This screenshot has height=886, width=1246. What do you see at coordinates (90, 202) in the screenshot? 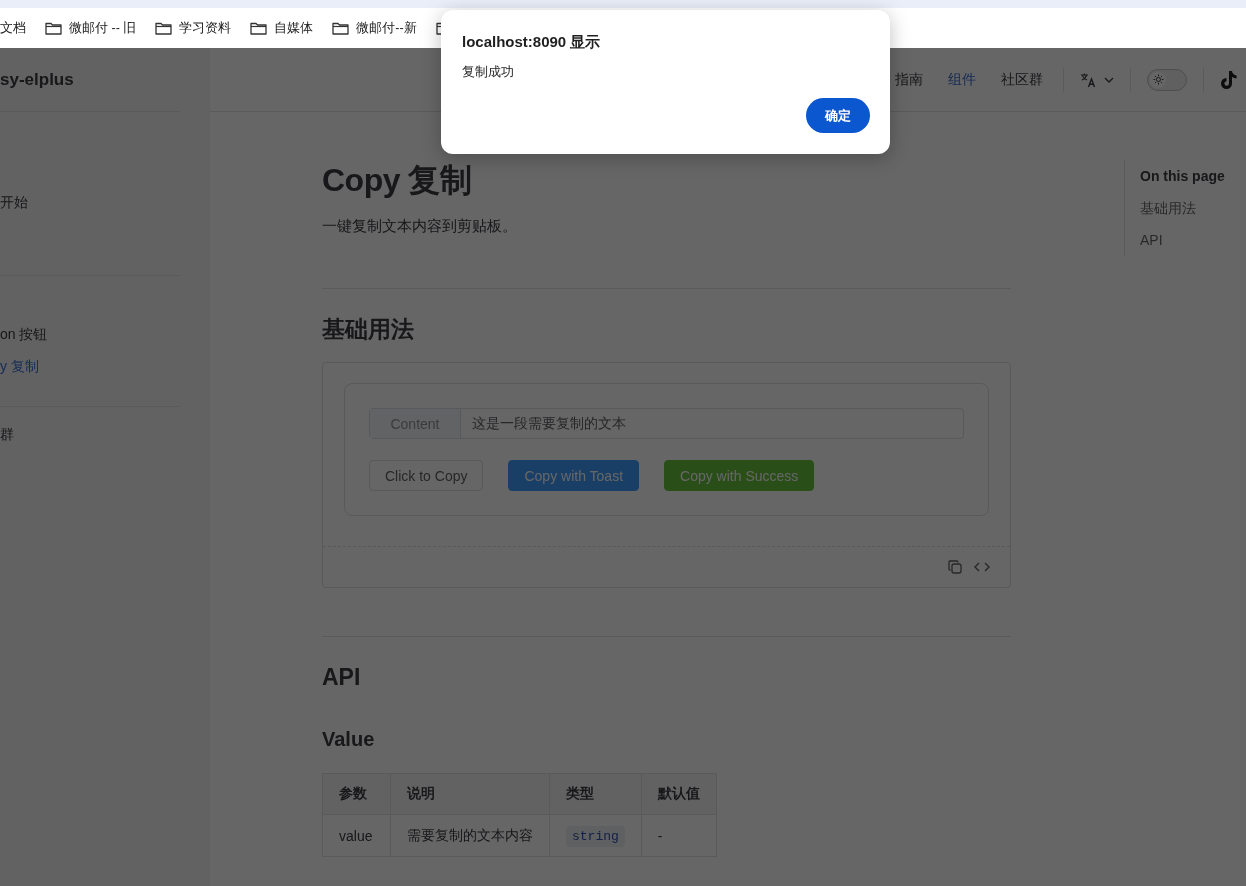
I see `sidebar-link: 开始` at bounding box center [90, 202].